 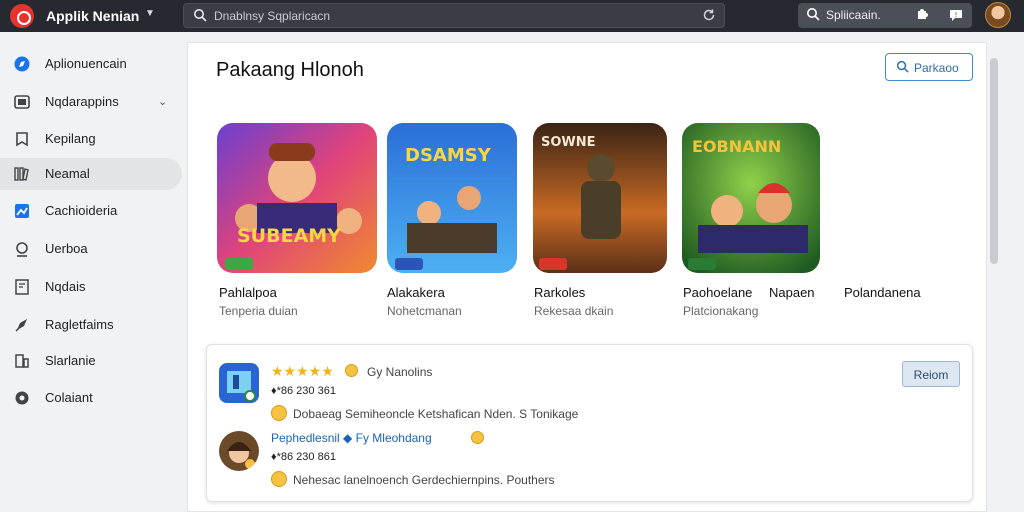 I want to click on search-input: Dnablnsy Sqplaricacn, so click(x=454, y=15).